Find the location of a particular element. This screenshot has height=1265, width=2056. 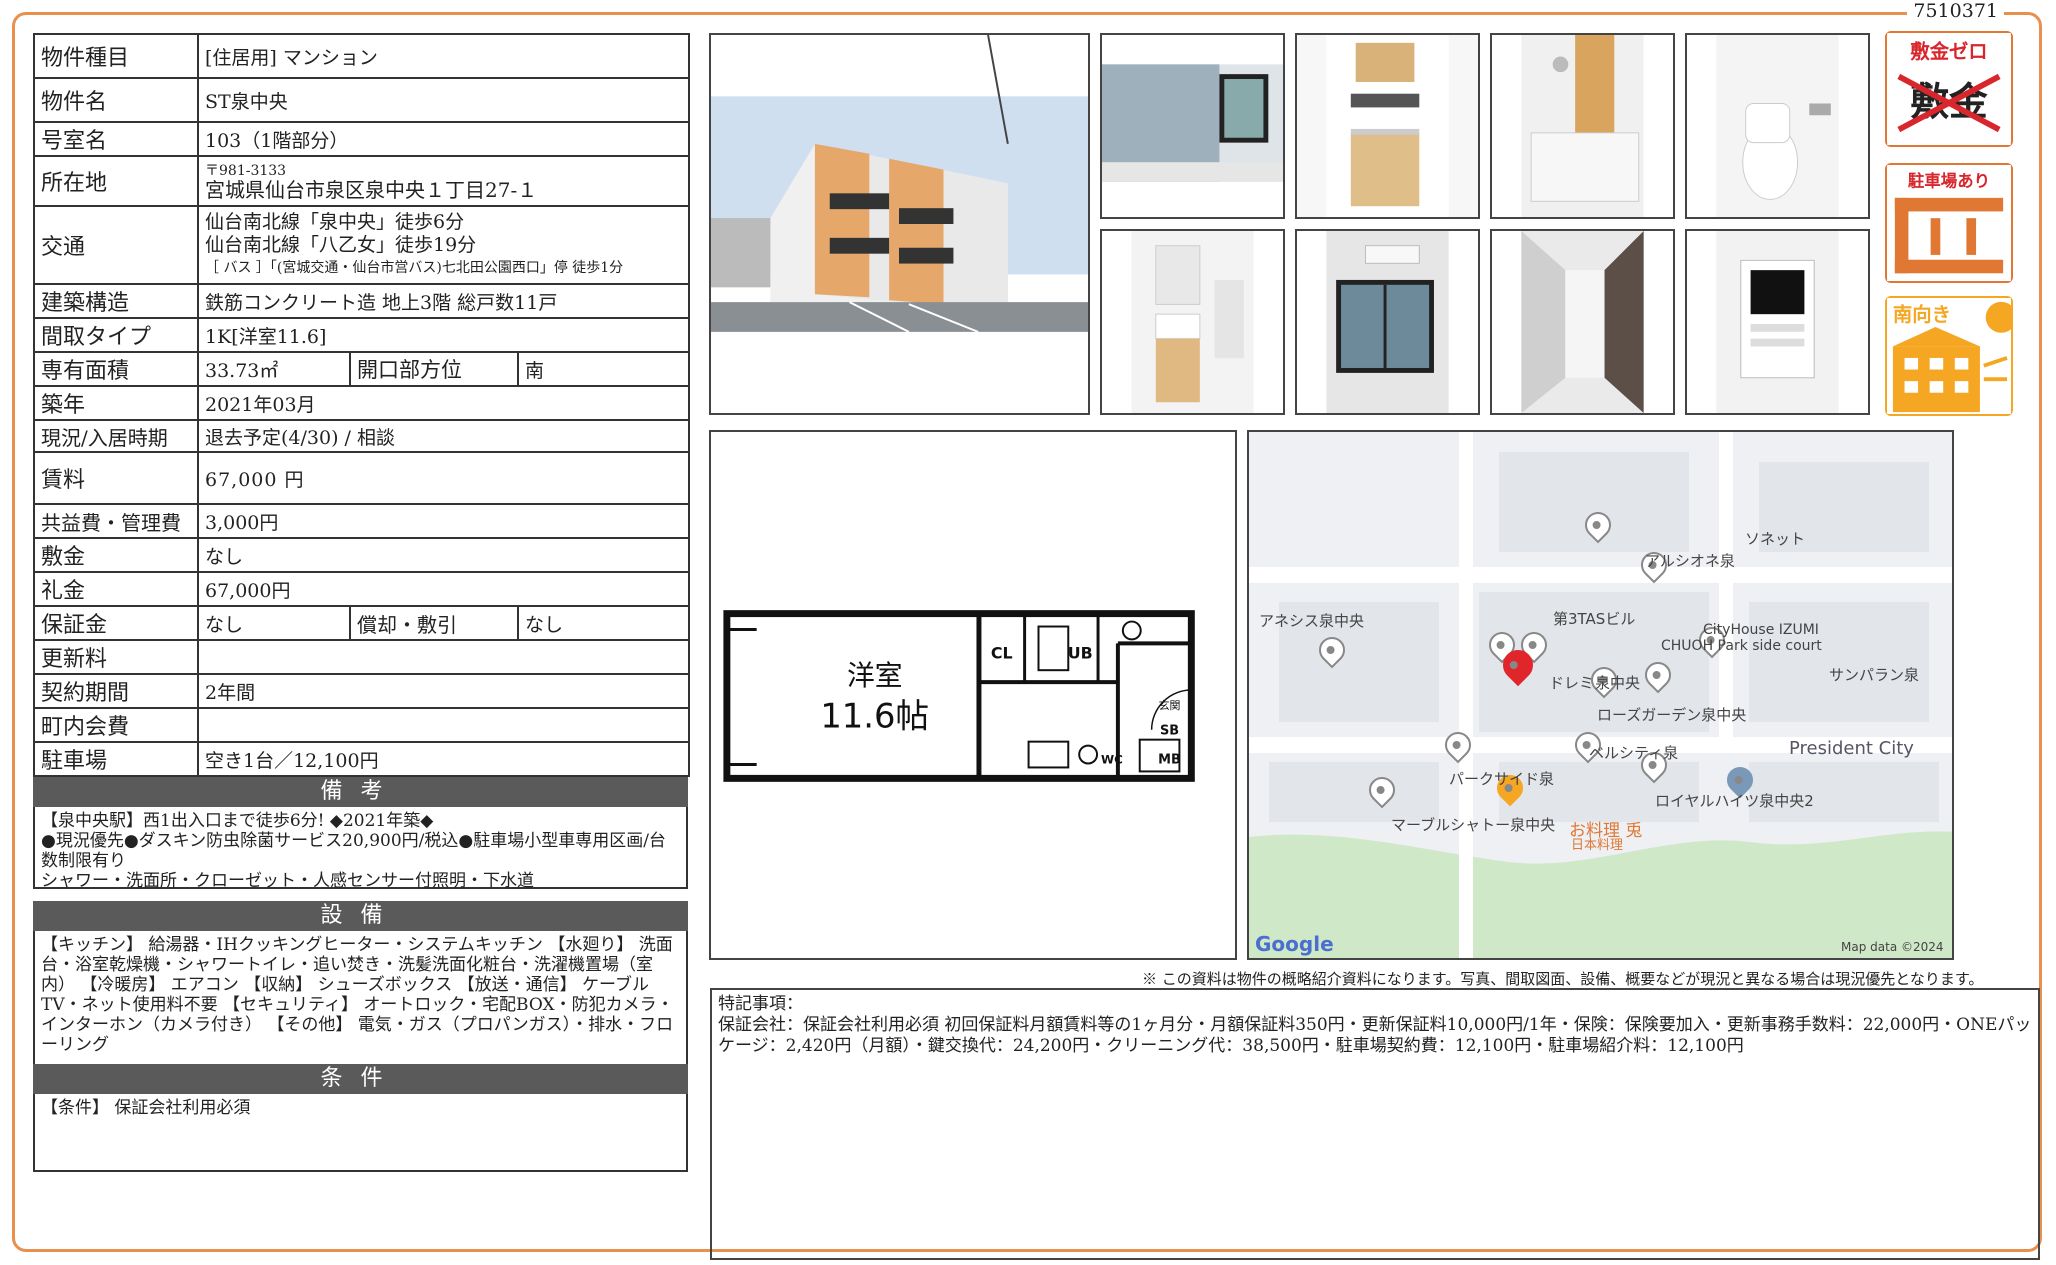

map-label-3tas: 第3TASビル is located at coordinates (1594, 619).